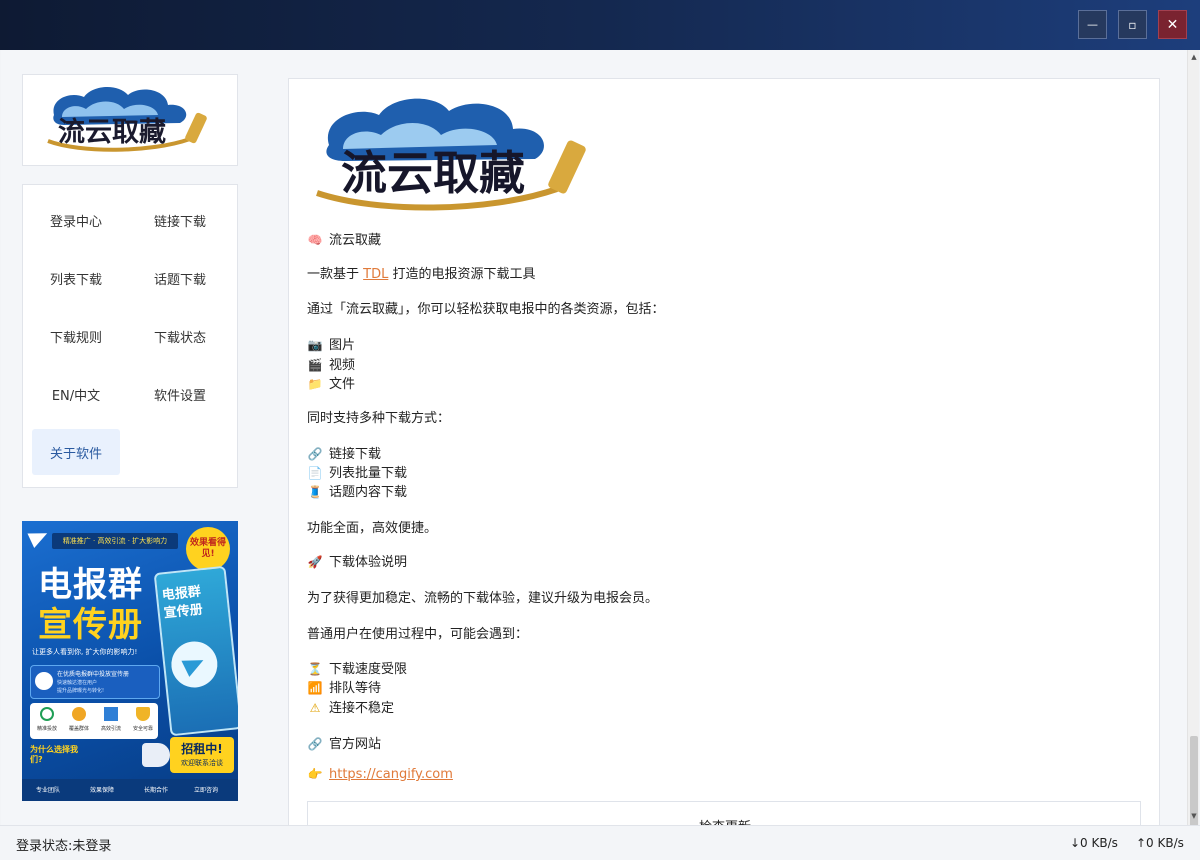 This screenshot has height=860, width=1200. Describe the element at coordinates (315, 473) in the screenshot. I see `document-icon: 📄` at that location.